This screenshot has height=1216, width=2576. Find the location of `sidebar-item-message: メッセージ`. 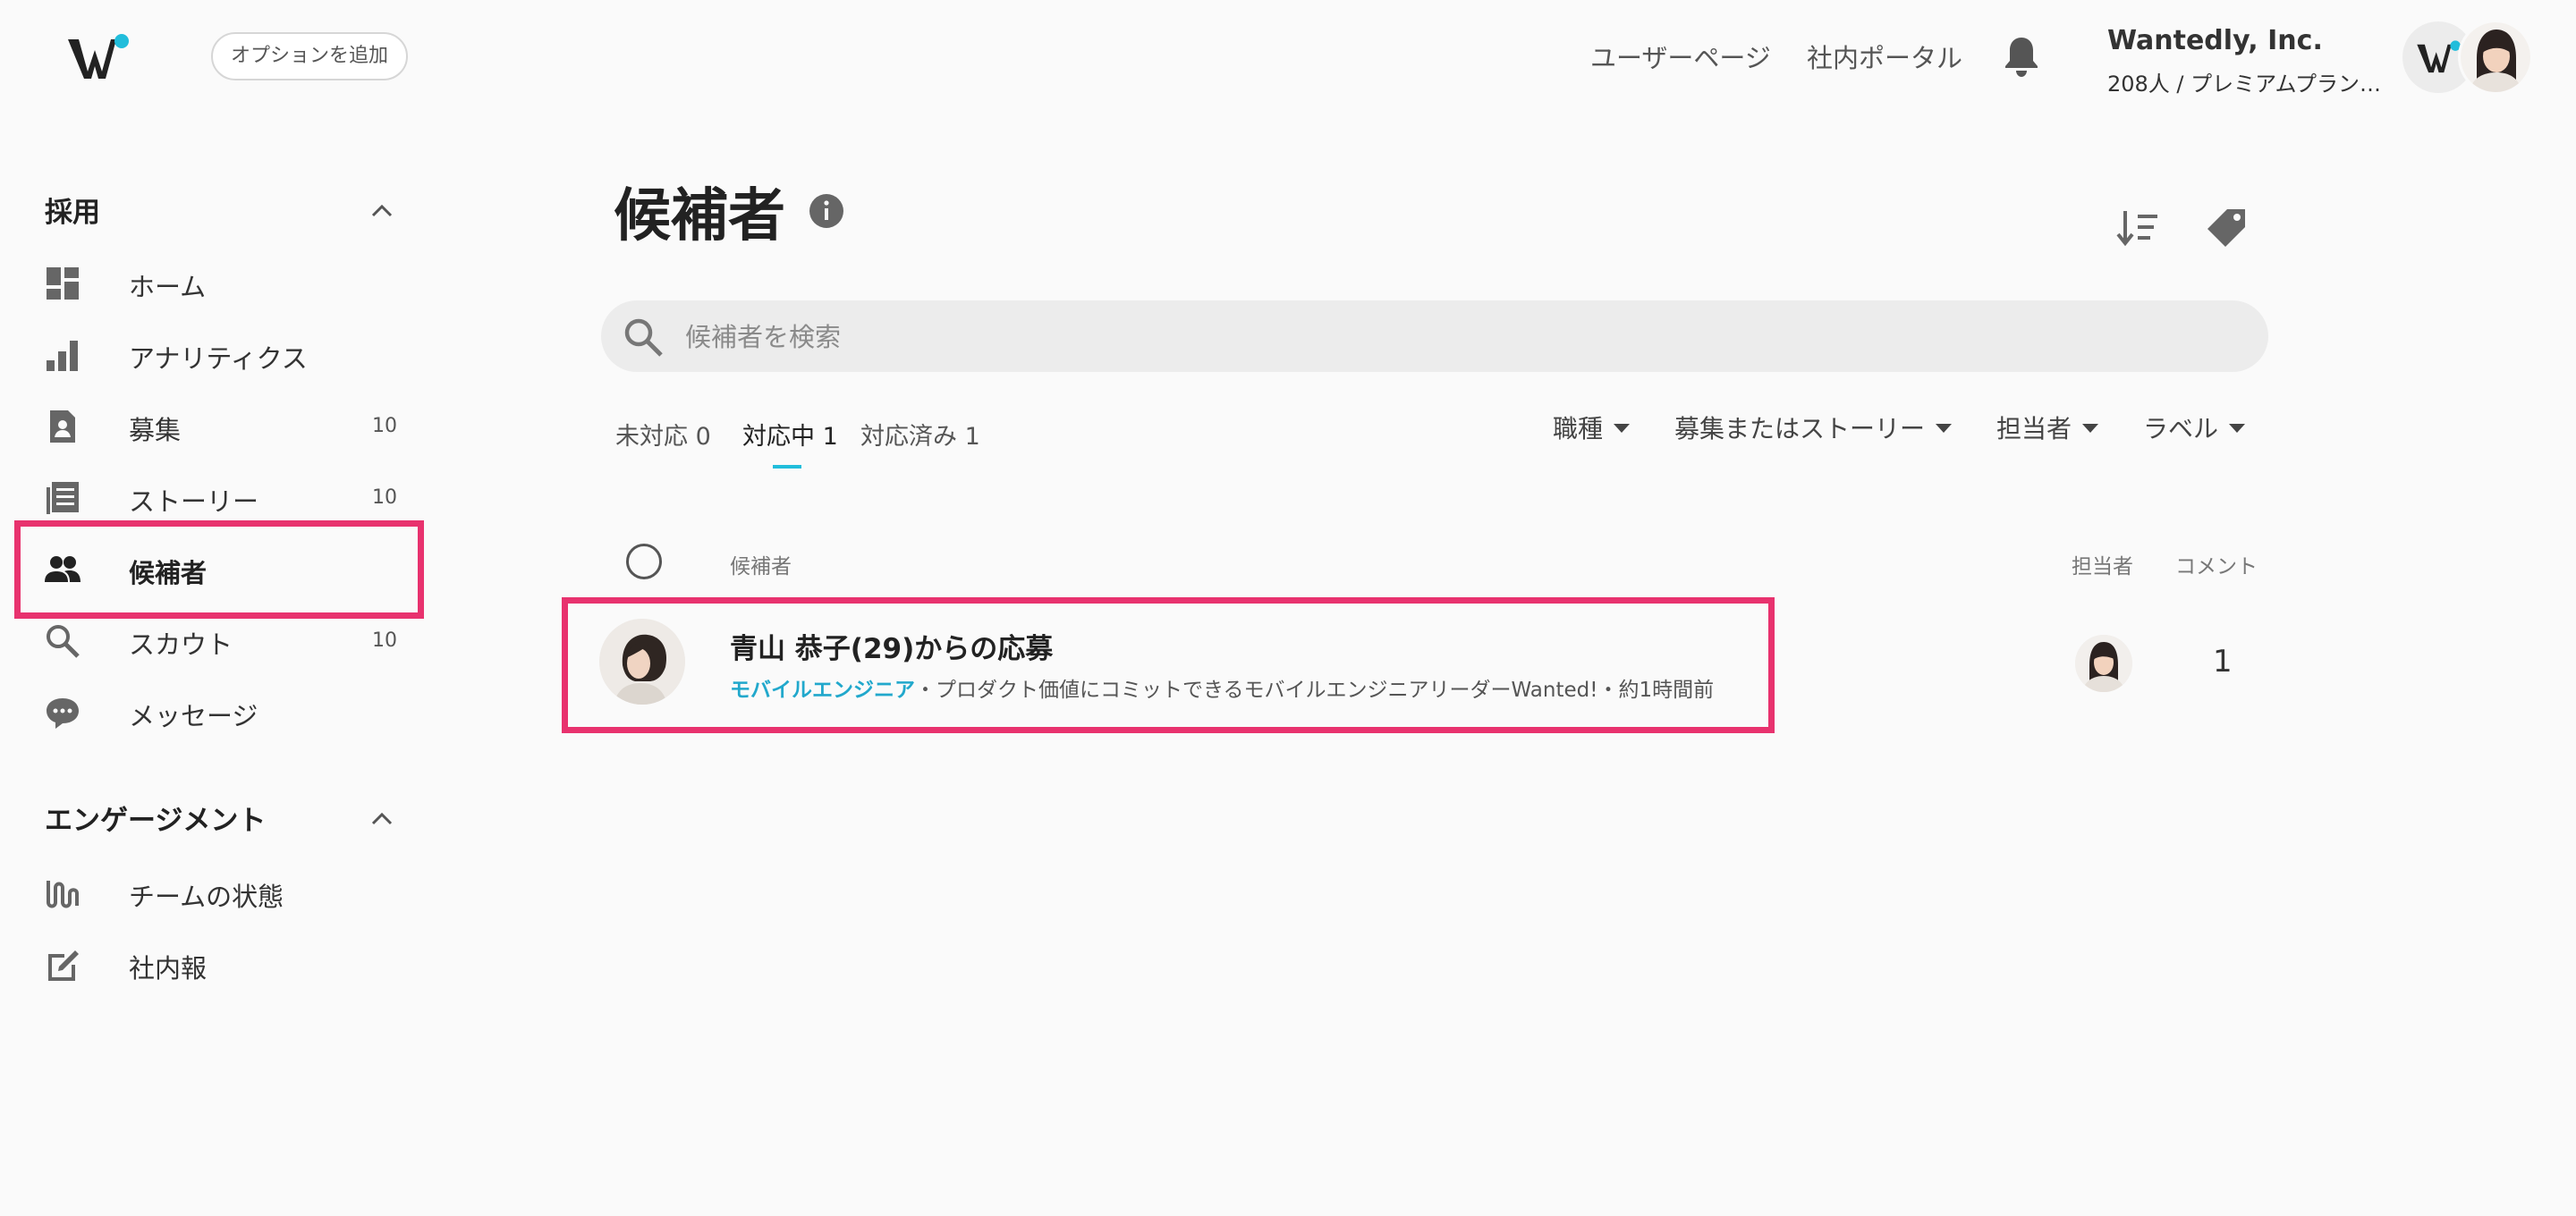

sidebar-item-message: メッセージ is located at coordinates (216, 713).